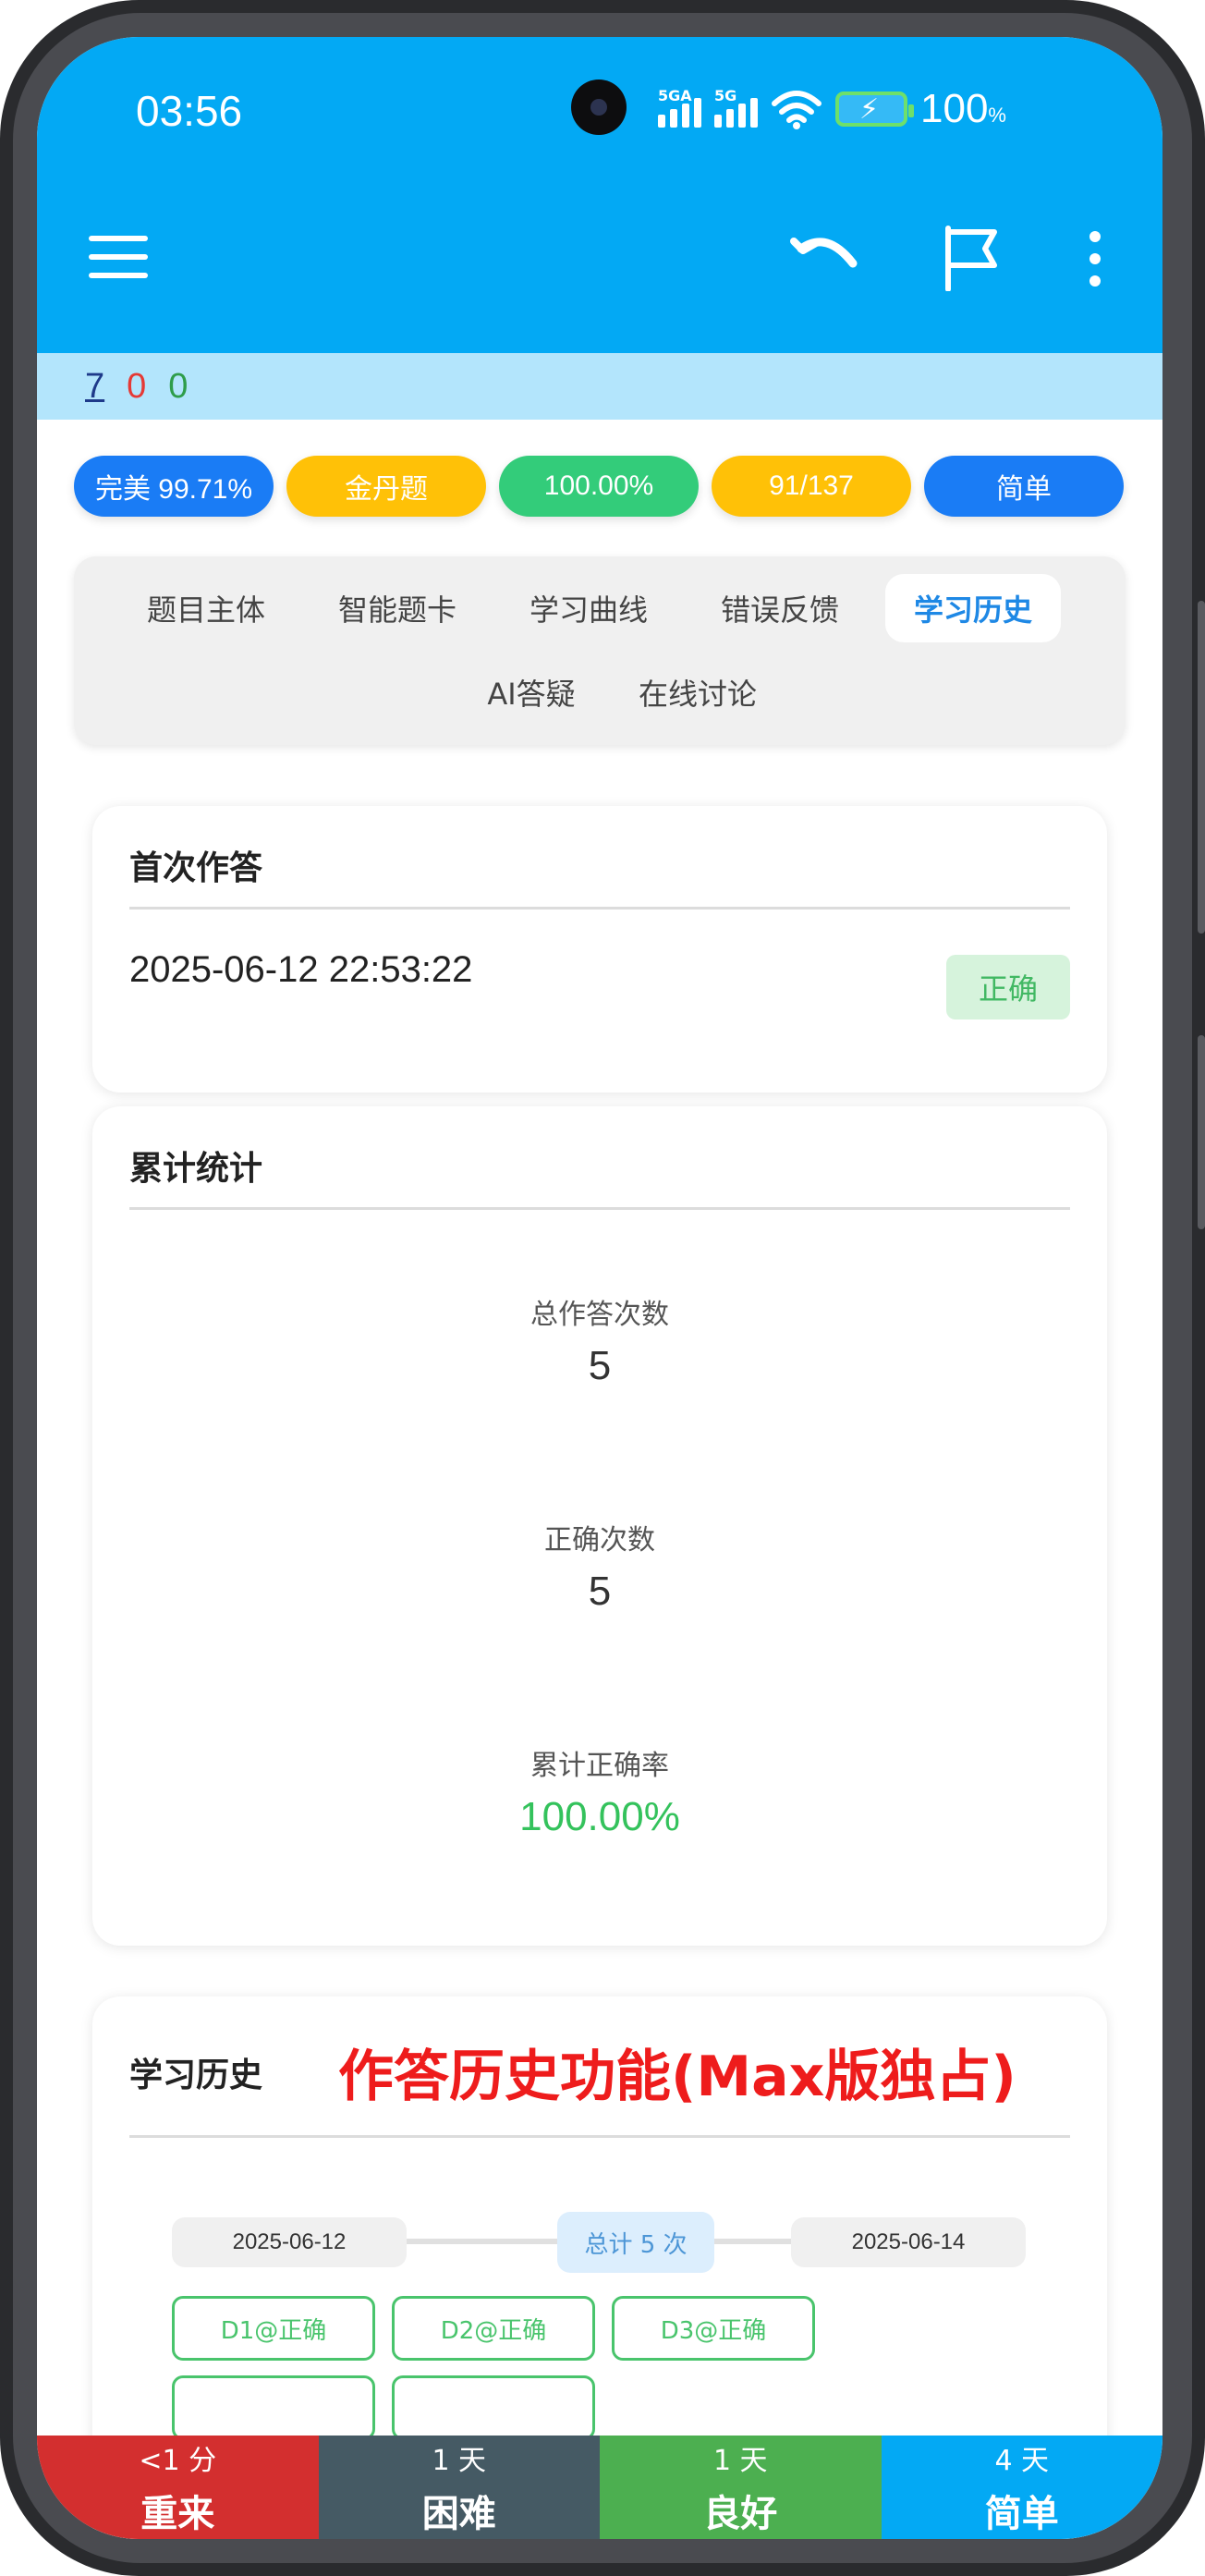  What do you see at coordinates (713, 2328) in the screenshot?
I see `history-chip: D3@正确` at bounding box center [713, 2328].